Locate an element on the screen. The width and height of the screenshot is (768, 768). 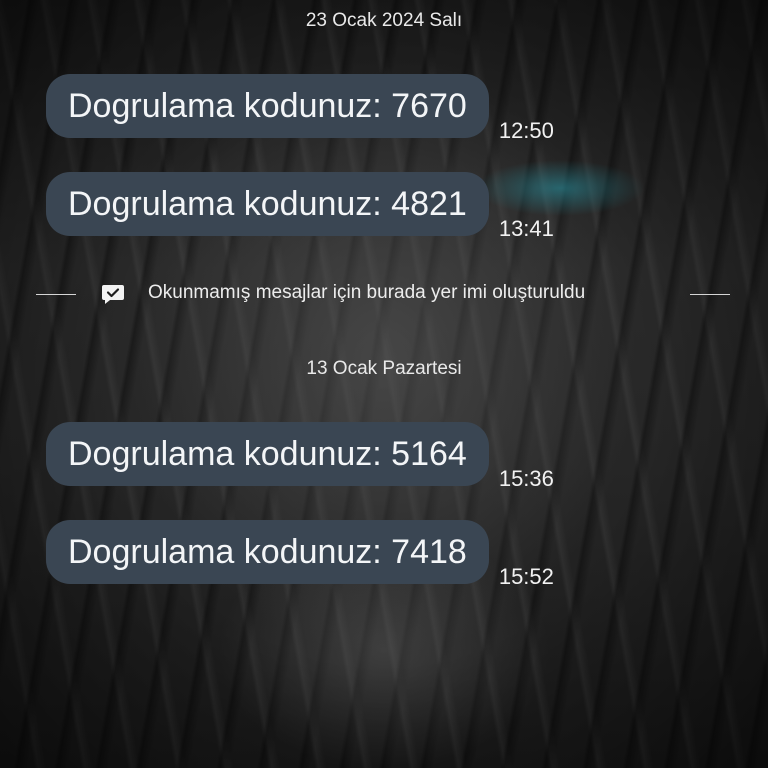
message-row: Dogrulama kodunuz: 5164 15:36 is located at coordinates (300, 456).